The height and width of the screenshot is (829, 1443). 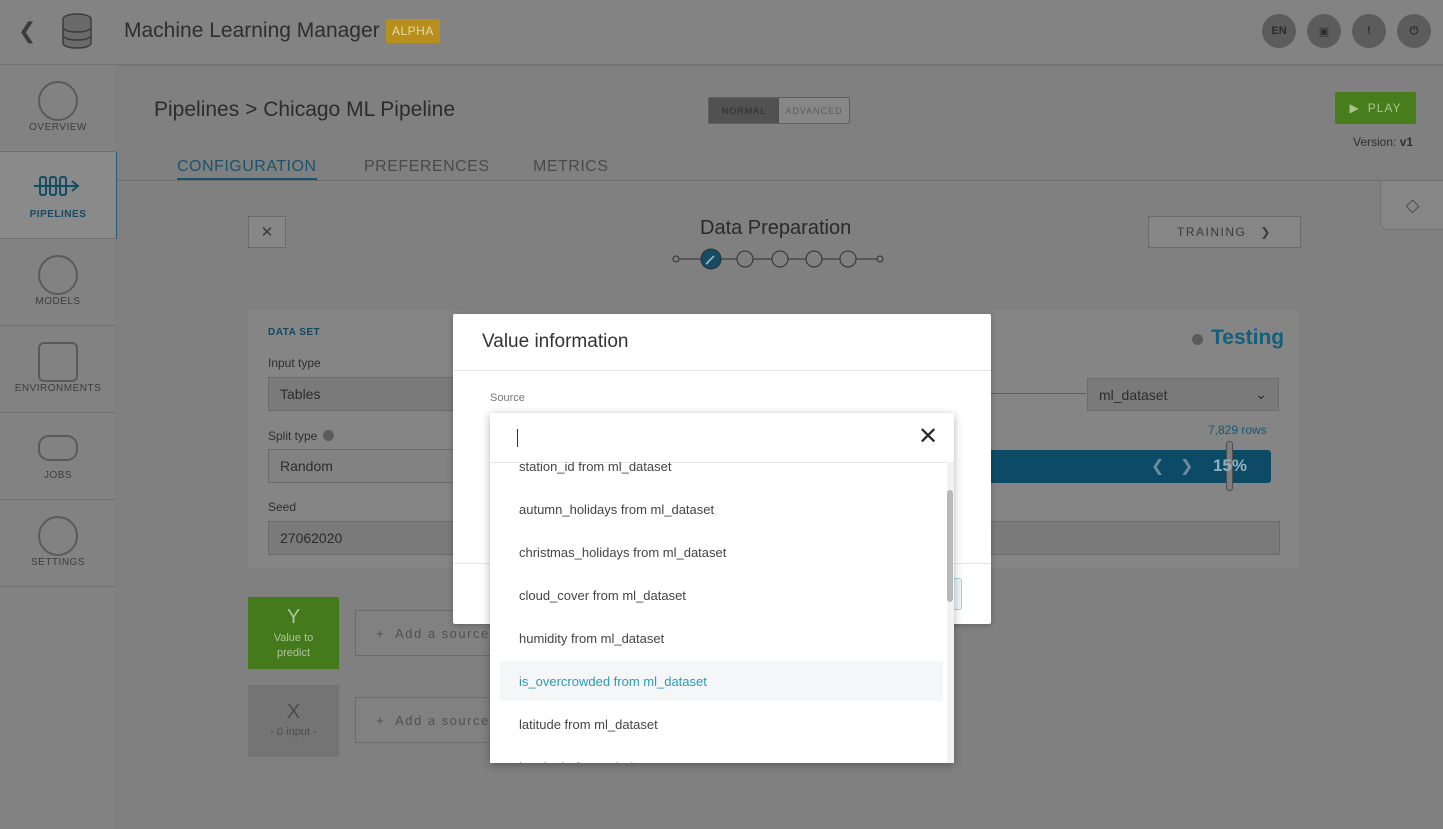 What do you see at coordinates (778, 259) in the screenshot?
I see `step-indicator` at bounding box center [778, 259].